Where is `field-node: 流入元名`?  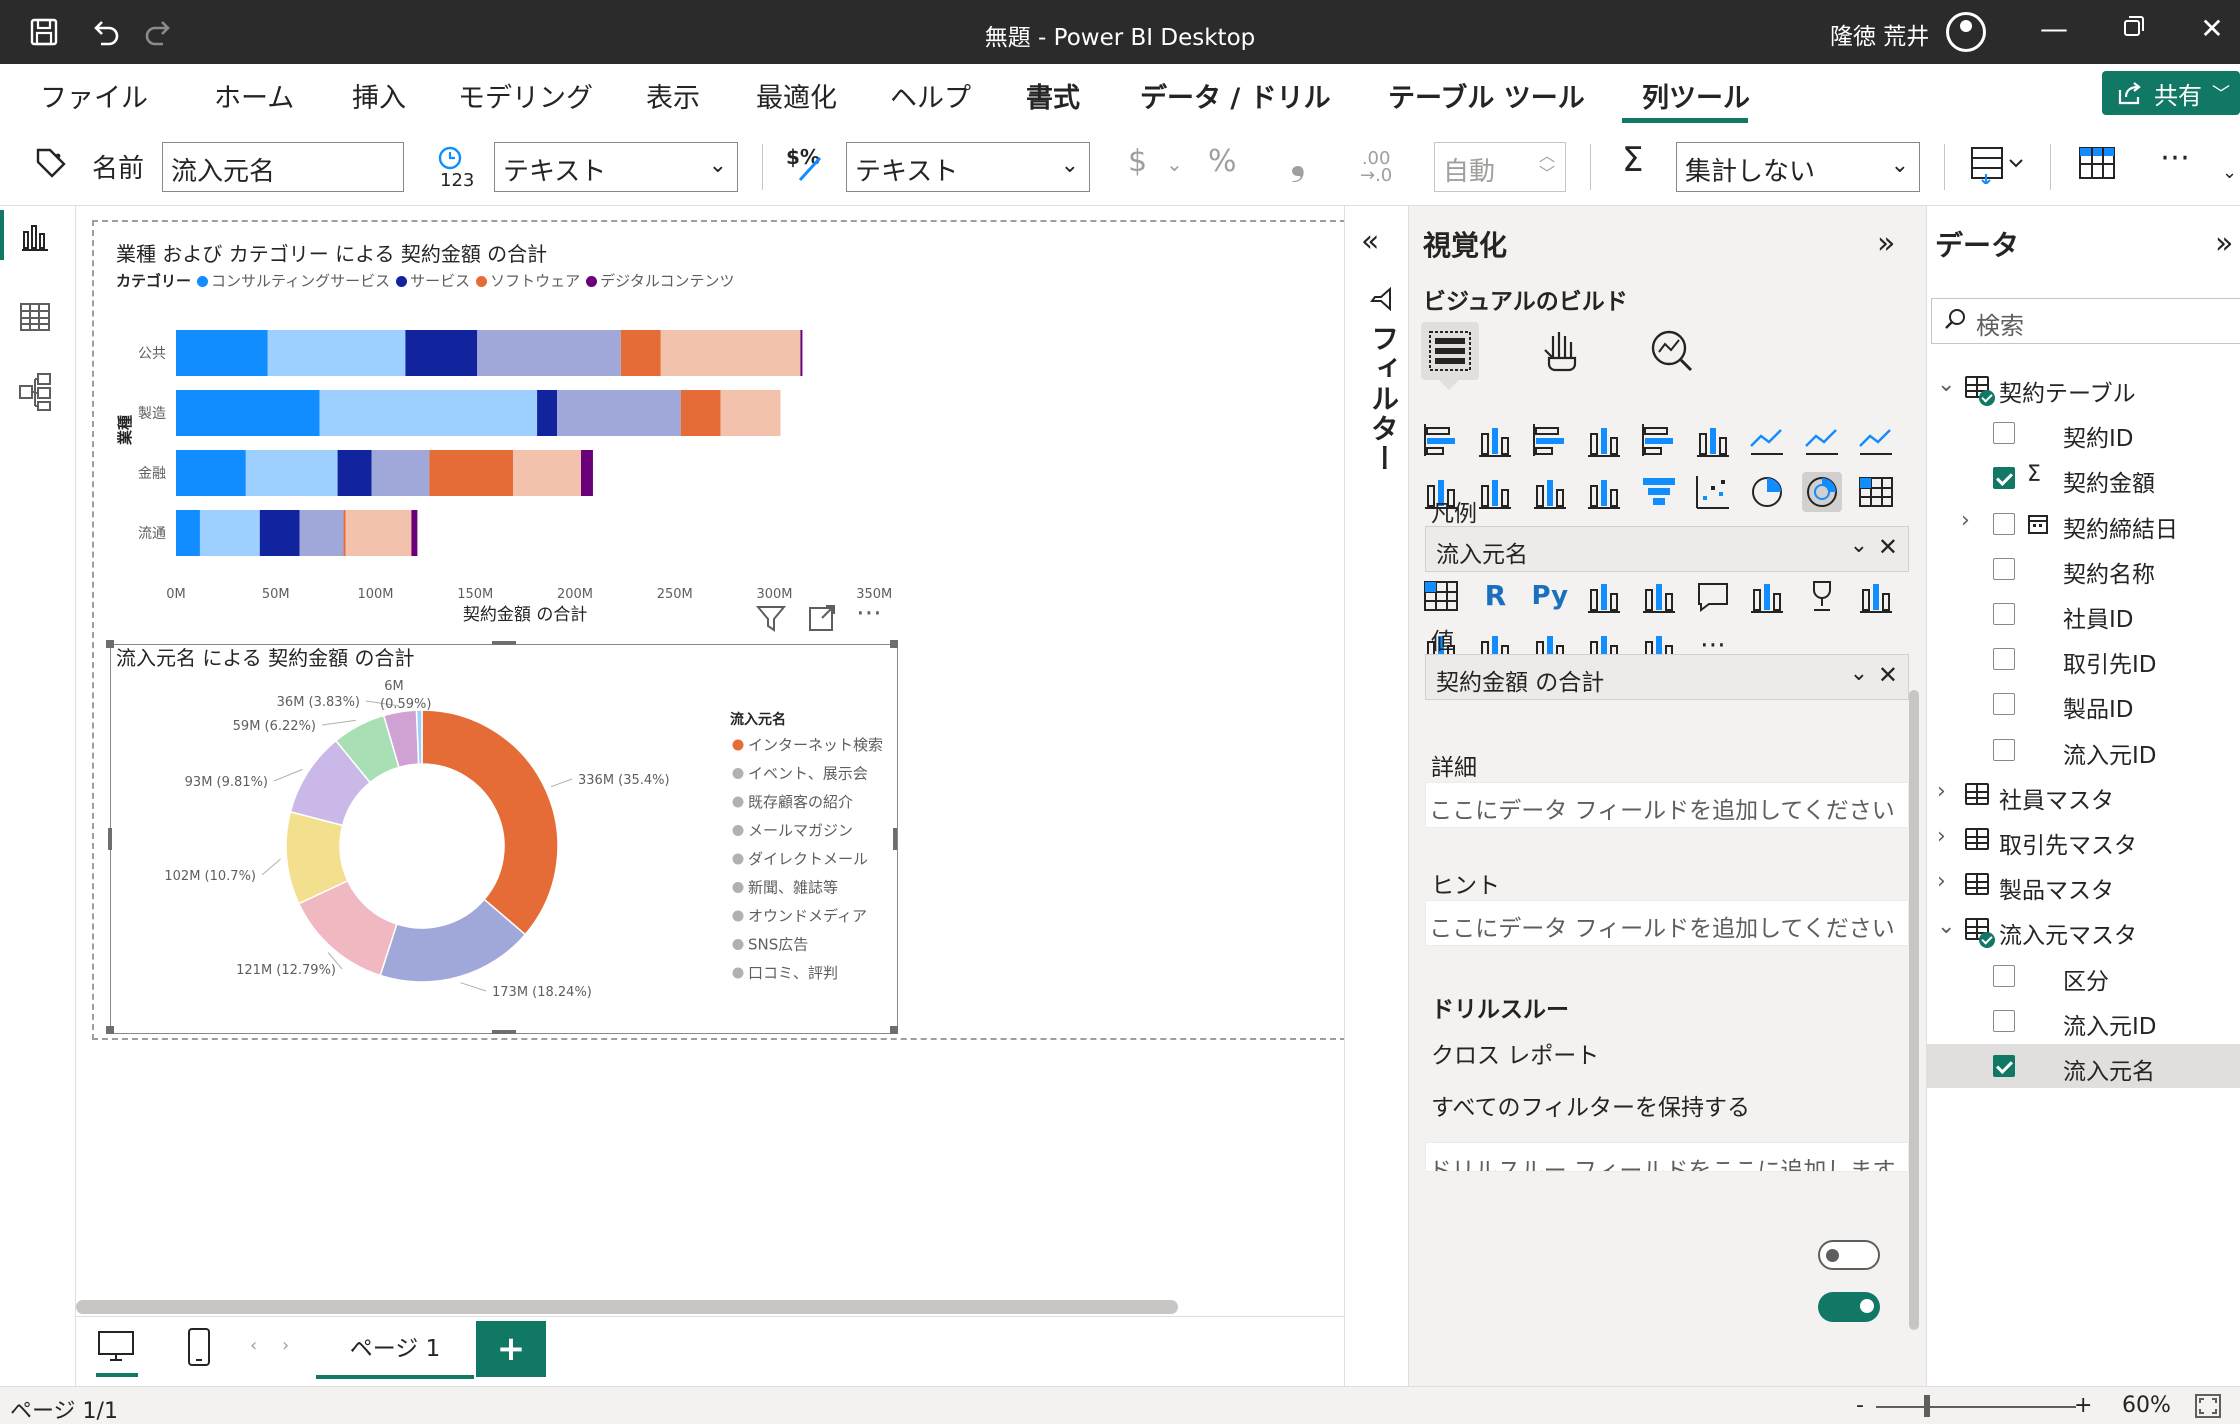
field-node: 流入元名 is located at coordinates (2083, 1066).